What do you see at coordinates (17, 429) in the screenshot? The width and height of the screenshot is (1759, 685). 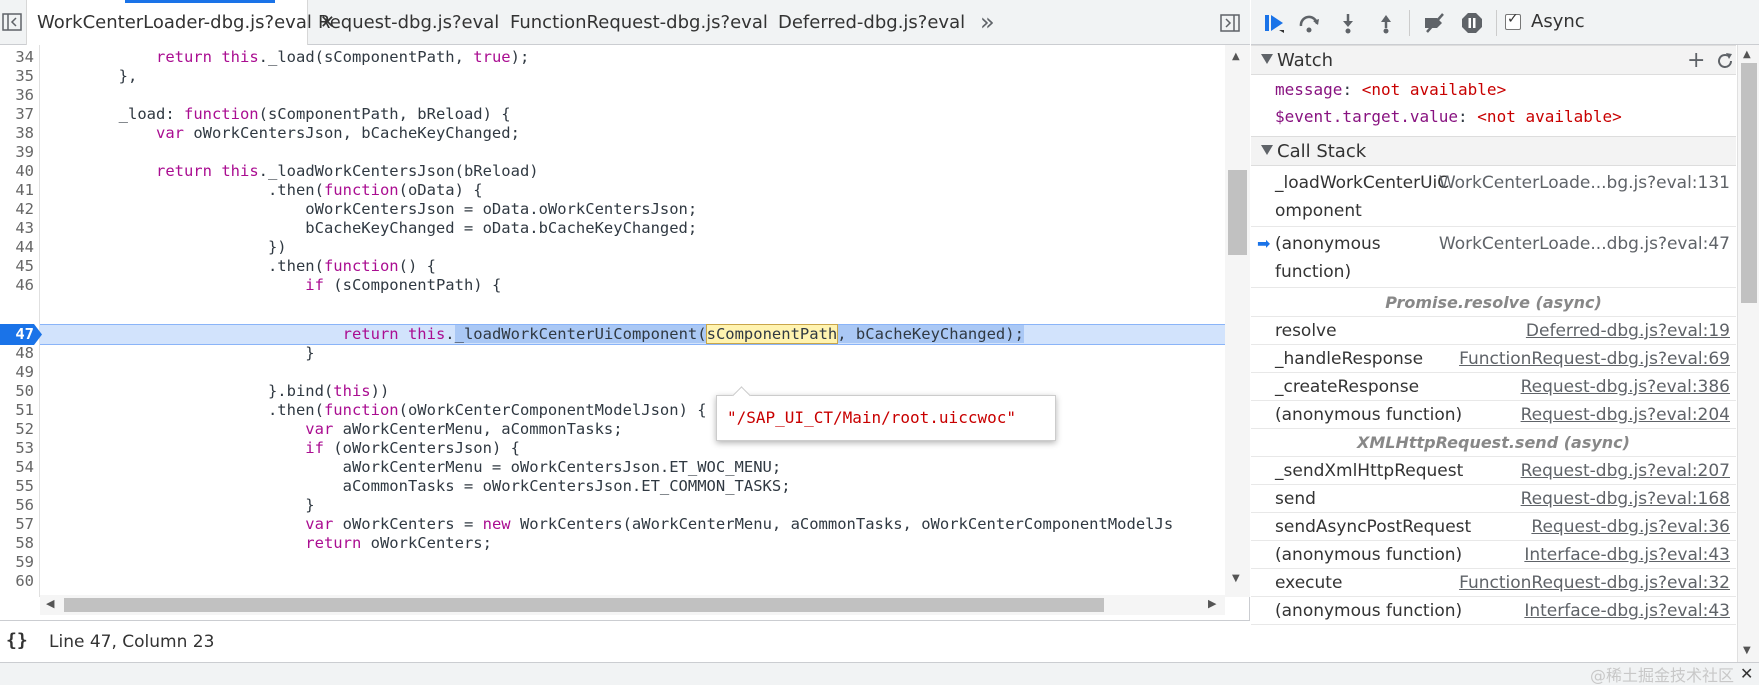 I see `line-number: 52` at bounding box center [17, 429].